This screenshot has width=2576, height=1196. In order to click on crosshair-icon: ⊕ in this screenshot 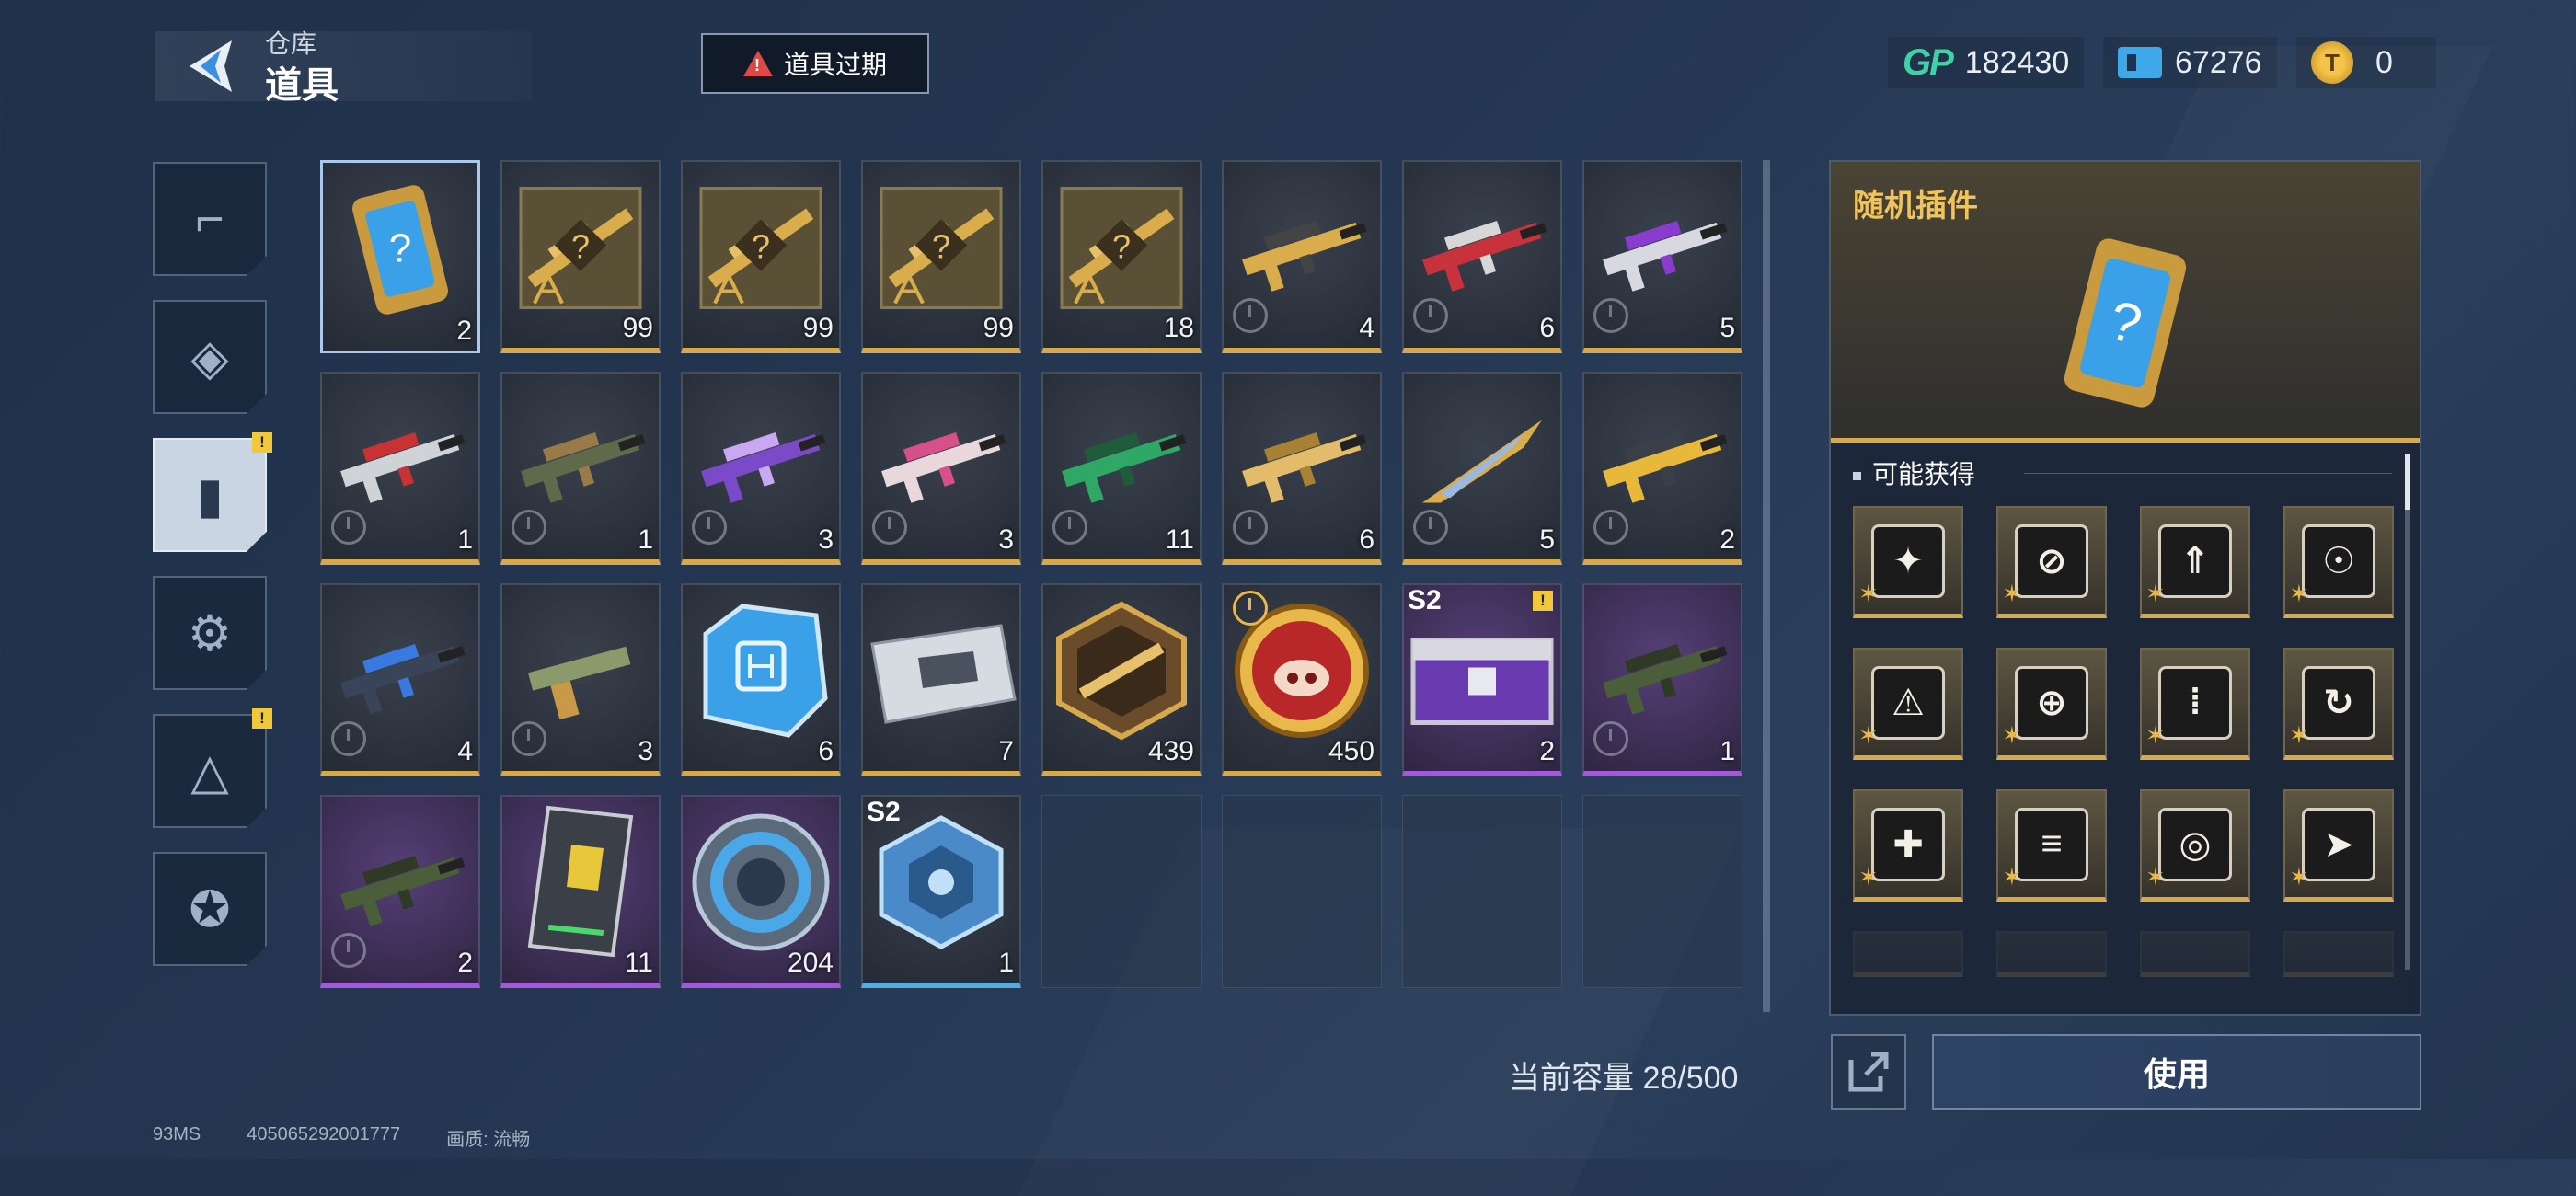, I will do `click(2051, 702)`.